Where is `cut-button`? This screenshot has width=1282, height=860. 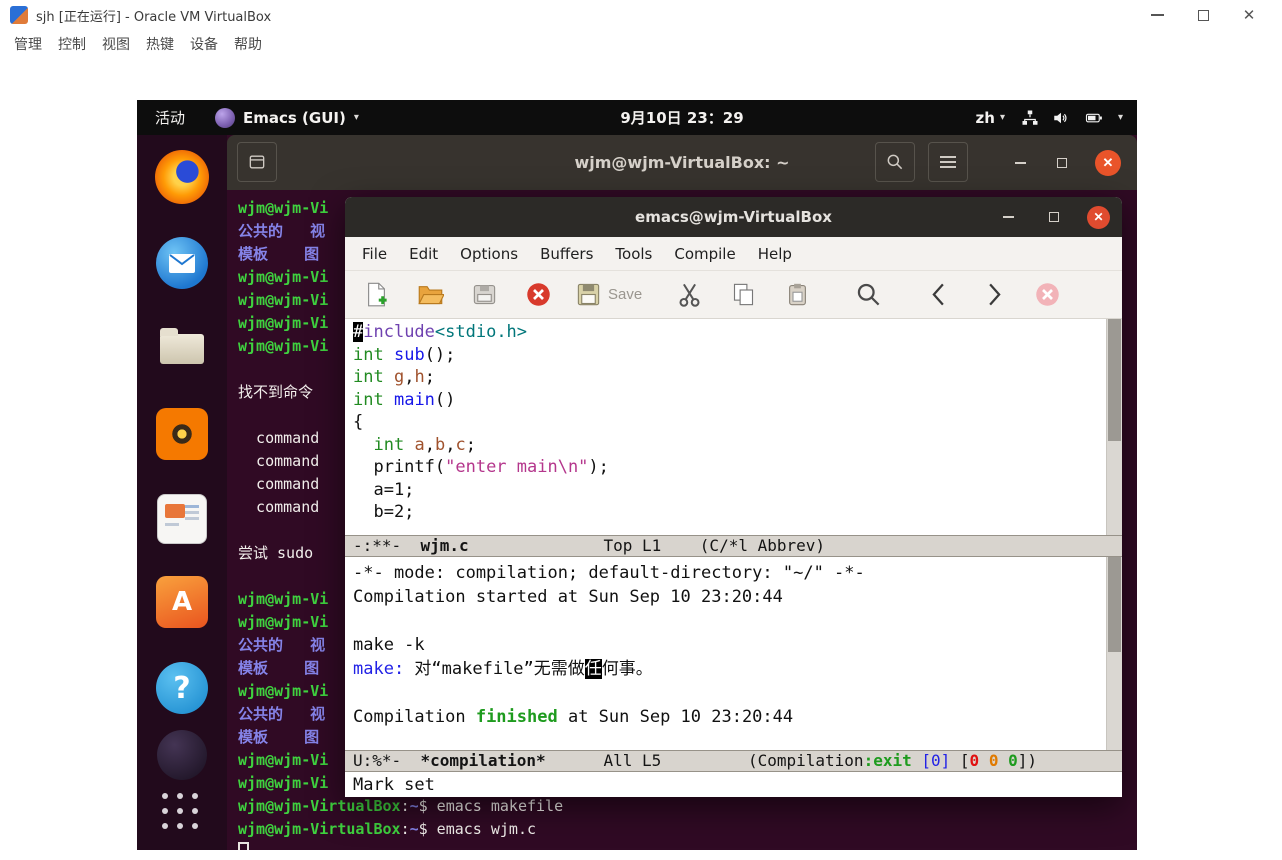
cut-button is located at coordinates (689, 295).